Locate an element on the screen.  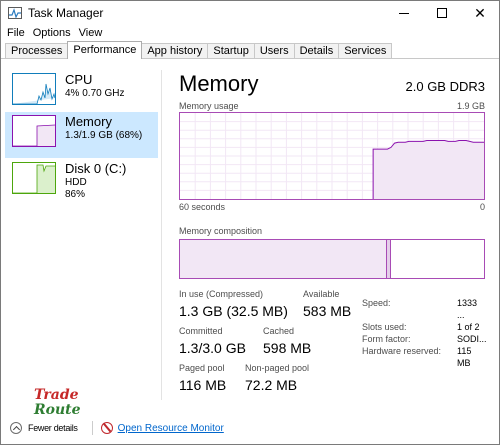
in-use-value: 1.3 GB (32.5 MB) is located at coordinates (233, 311).